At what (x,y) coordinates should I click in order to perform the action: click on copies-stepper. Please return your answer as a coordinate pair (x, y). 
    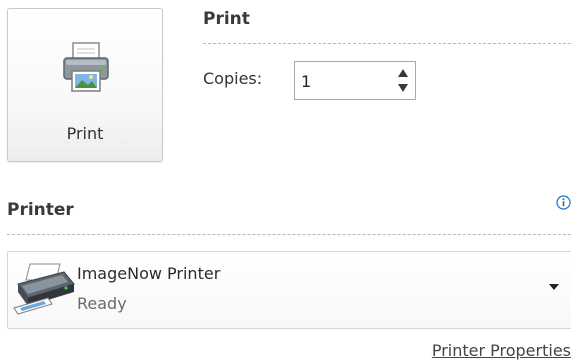
    Looking at the image, I should click on (355, 80).